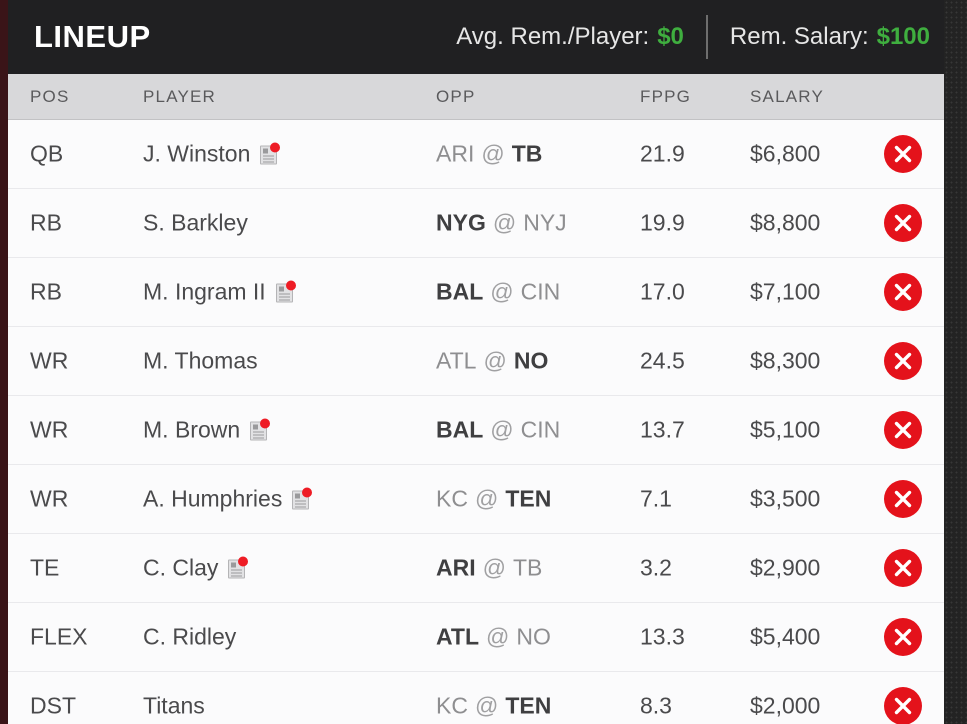  Describe the element at coordinates (47, 153) in the screenshot. I see `cell-position: QB` at that location.